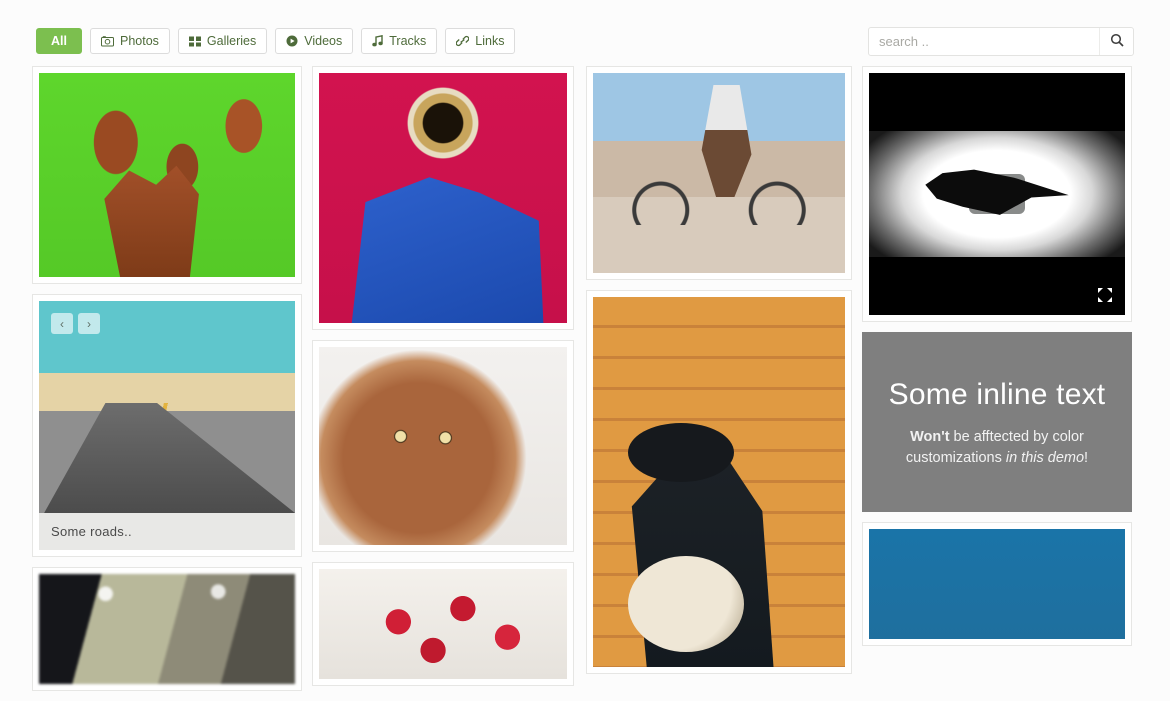 This screenshot has width=1170, height=701. Describe the element at coordinates (167, 407) in the screenshot. I see `gallery-desert-road: ‹ ›` at that location.